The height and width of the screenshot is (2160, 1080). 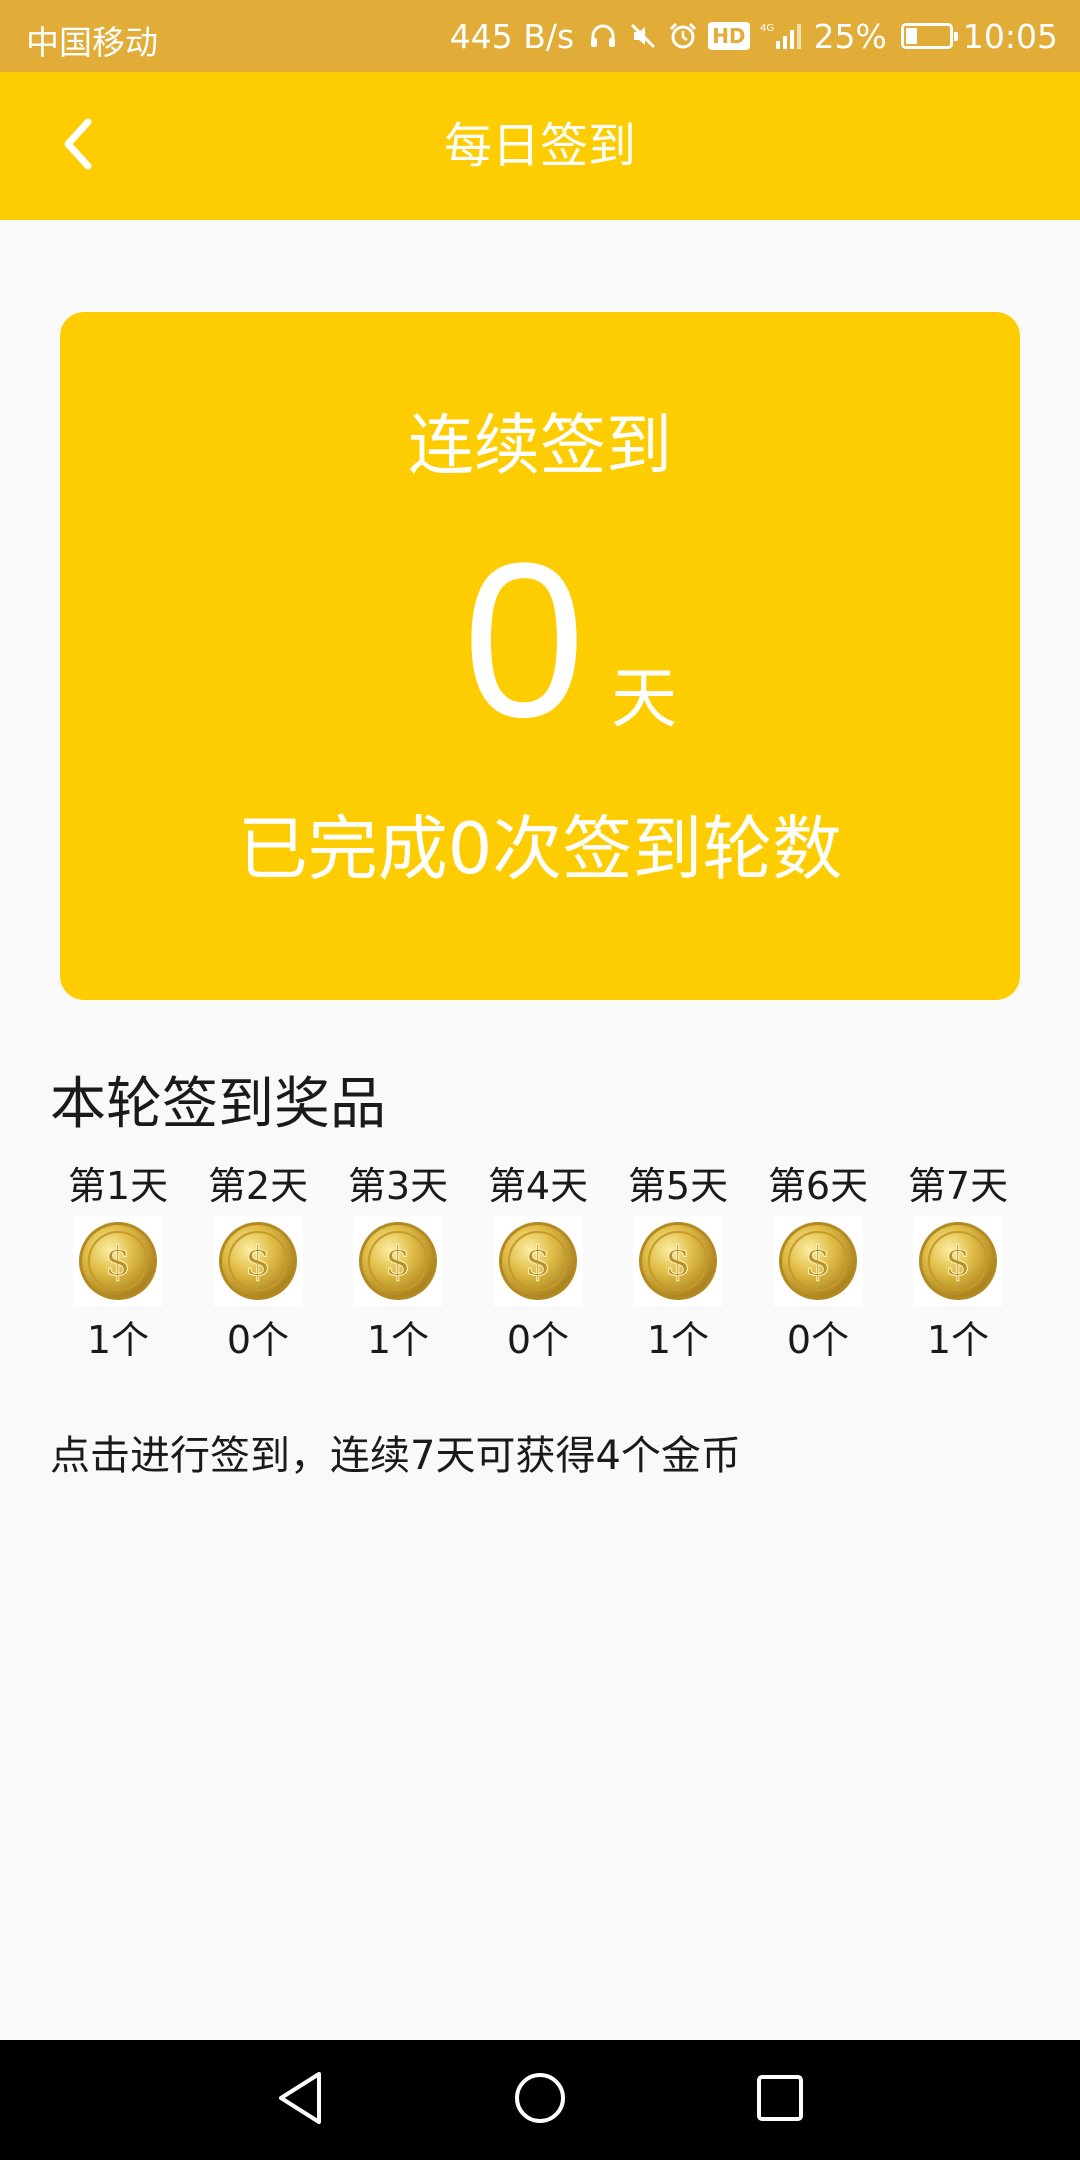 What do you see at coordinates (512, 36) in the screenshot?
I see `network-speed: 445 B/s` at bounding box center [512, 36].